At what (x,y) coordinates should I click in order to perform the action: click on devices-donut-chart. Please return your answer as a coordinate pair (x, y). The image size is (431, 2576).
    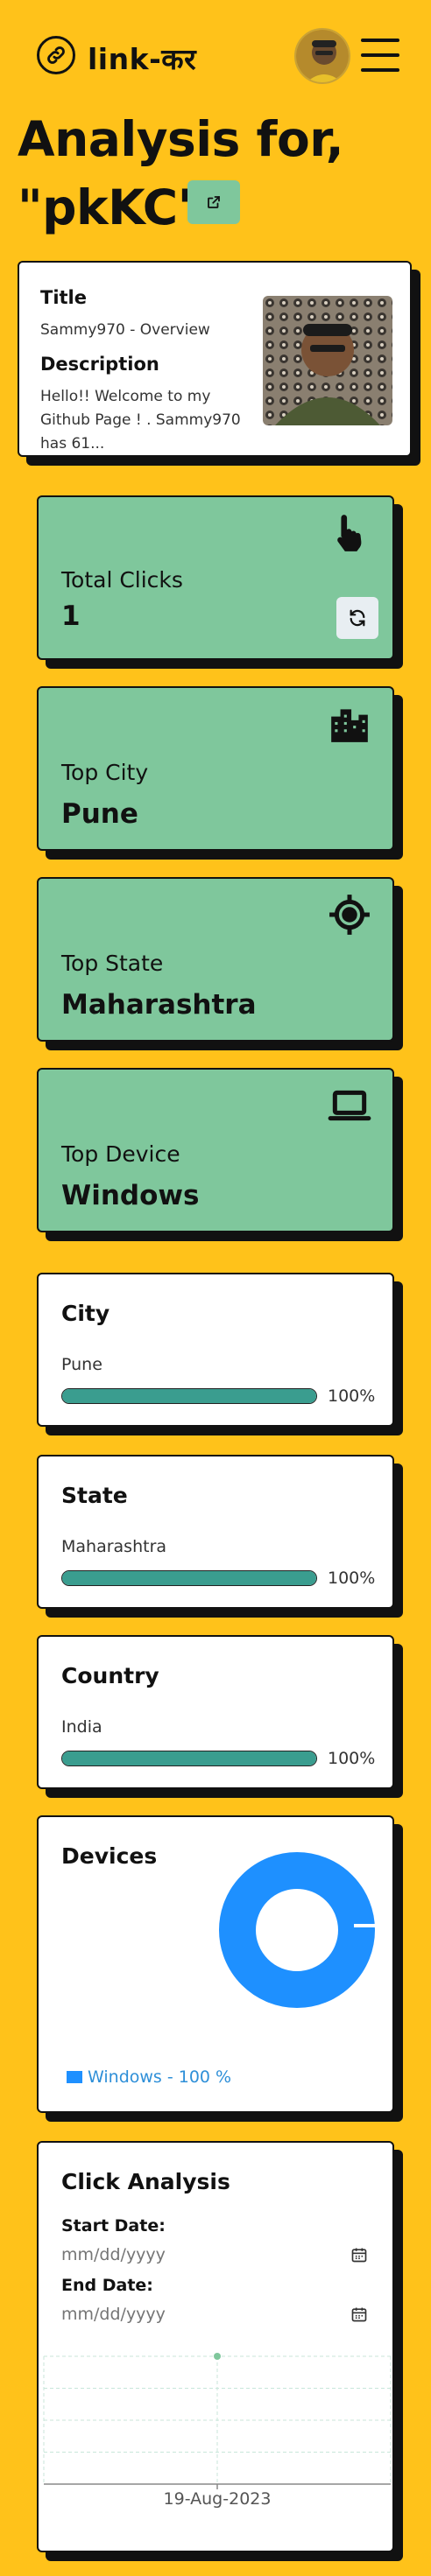
    Looking at the image, I should click on (297, 1930).